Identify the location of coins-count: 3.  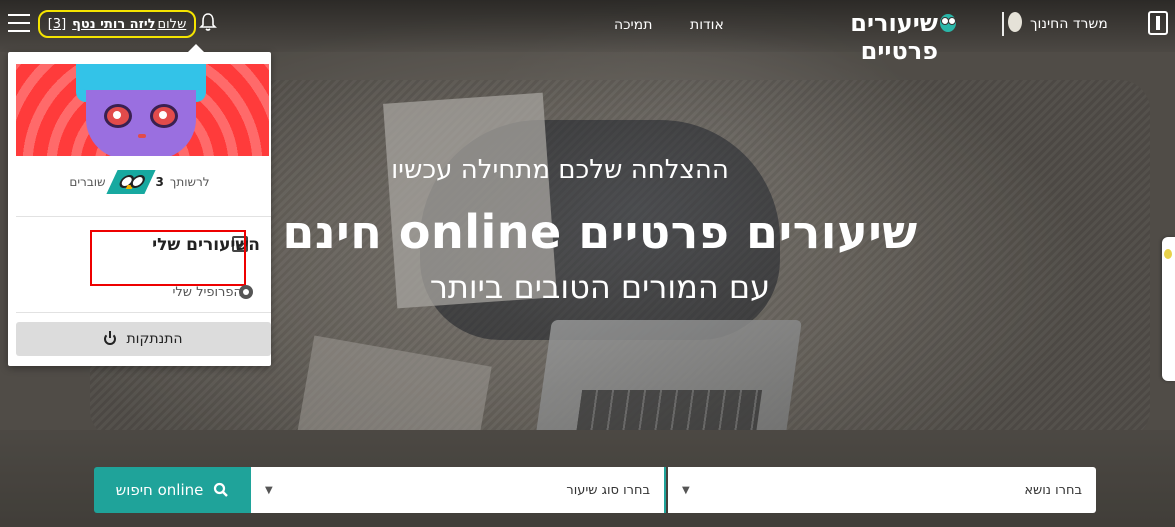
(159, 182).